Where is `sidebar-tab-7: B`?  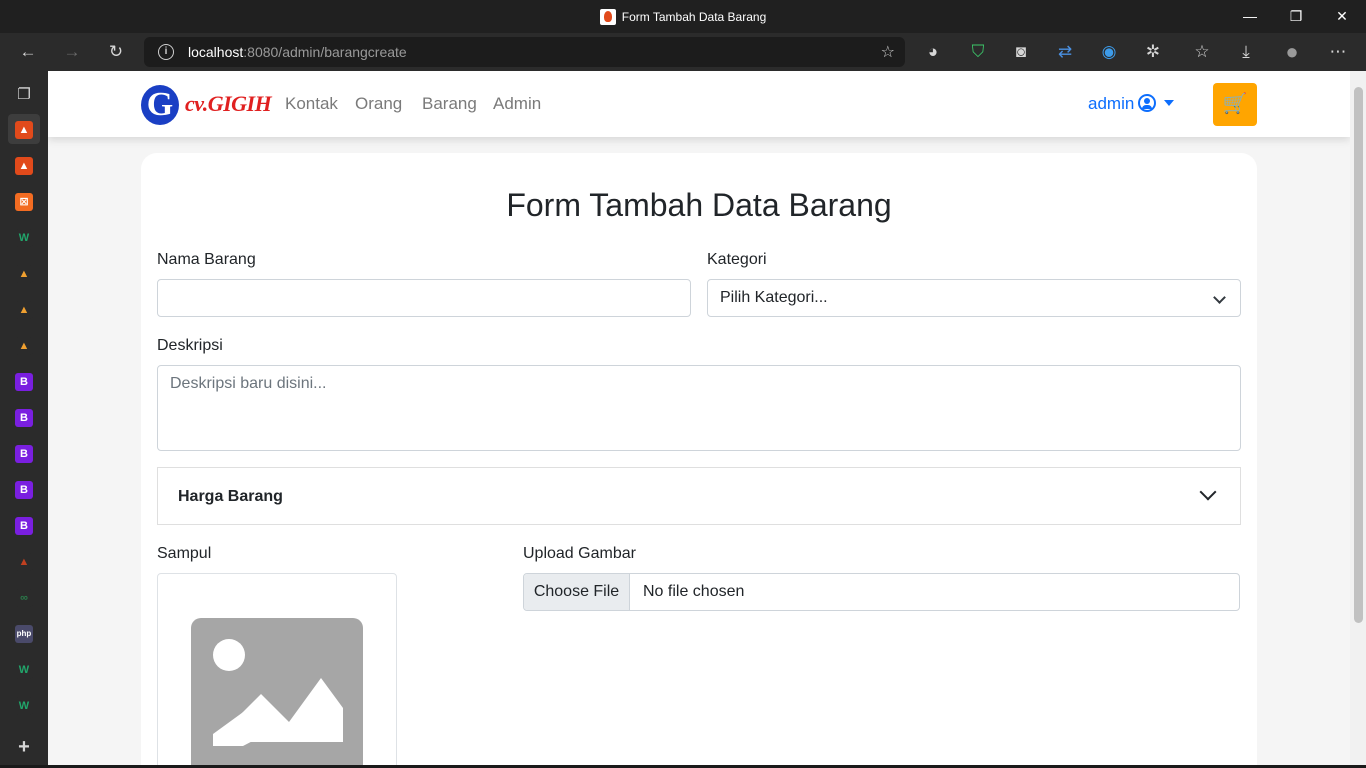
sidebar-tab-7: B is located at coordinates (24, 382).